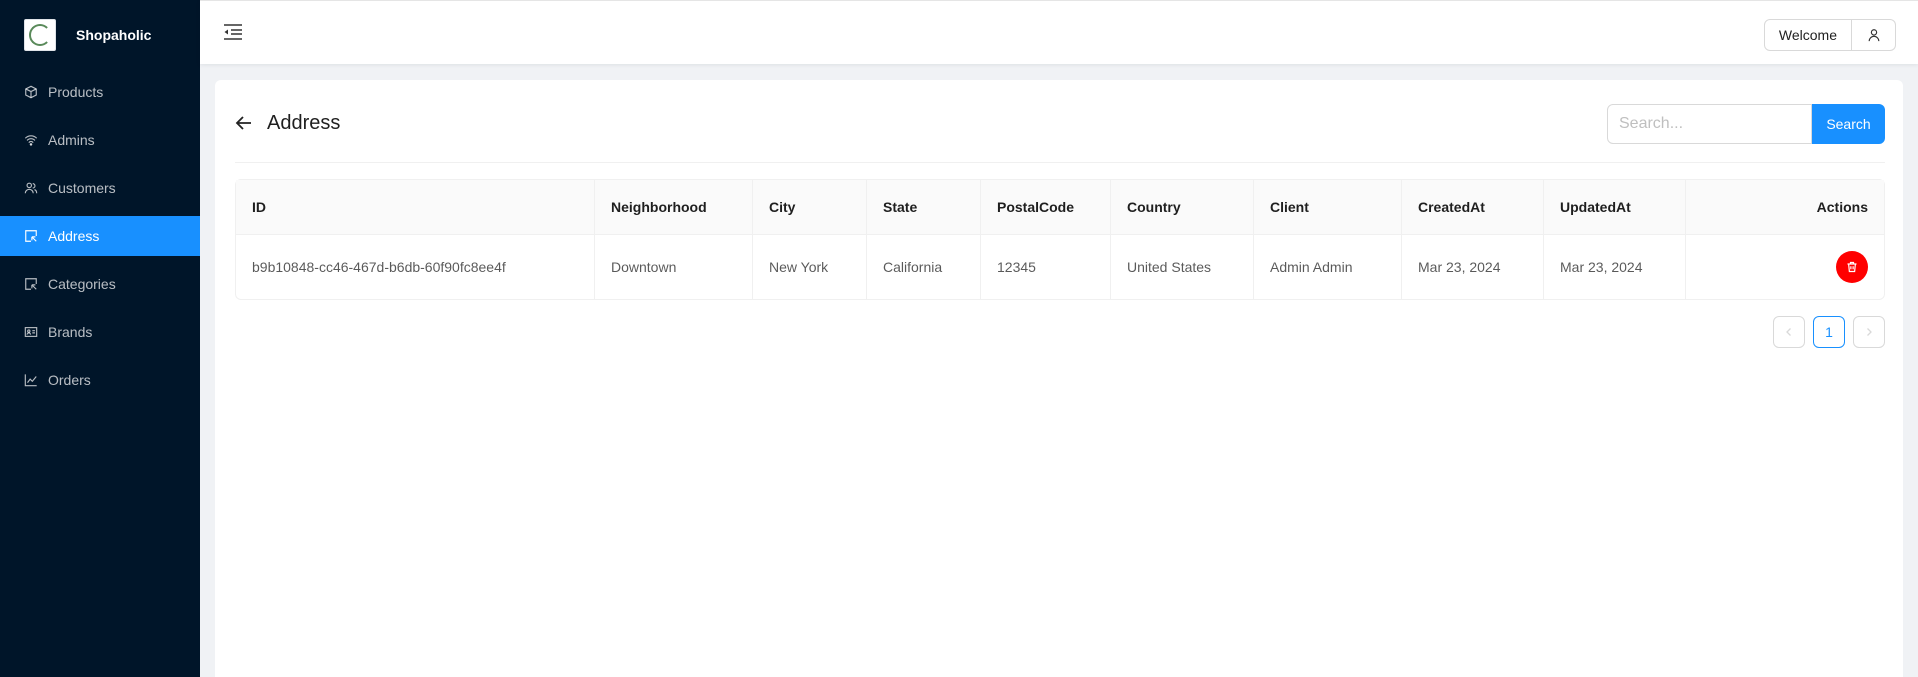 This screenshot has width=1918, height=677. What do you see at coordinates (674, 267) in the screenshot?
I see `cell-neighborhood: Downtown` at bounding box center [674, 267].